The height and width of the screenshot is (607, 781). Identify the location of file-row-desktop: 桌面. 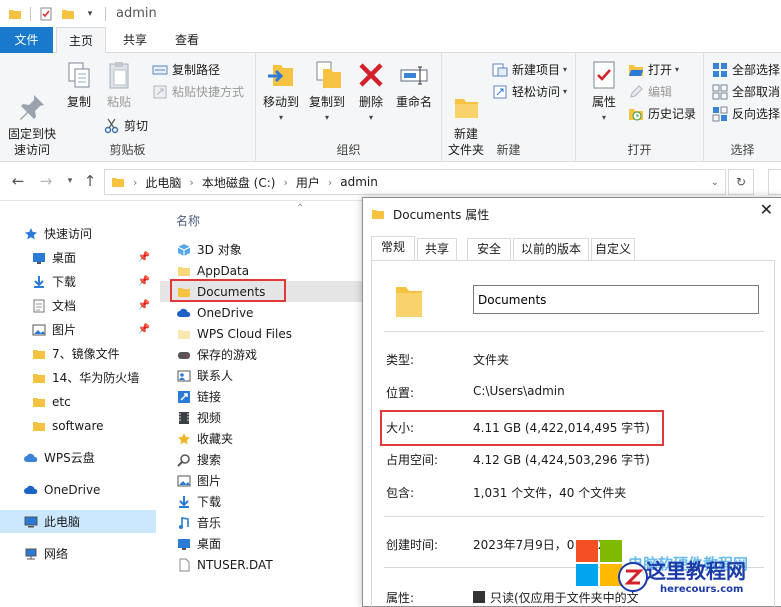
(261, 543).